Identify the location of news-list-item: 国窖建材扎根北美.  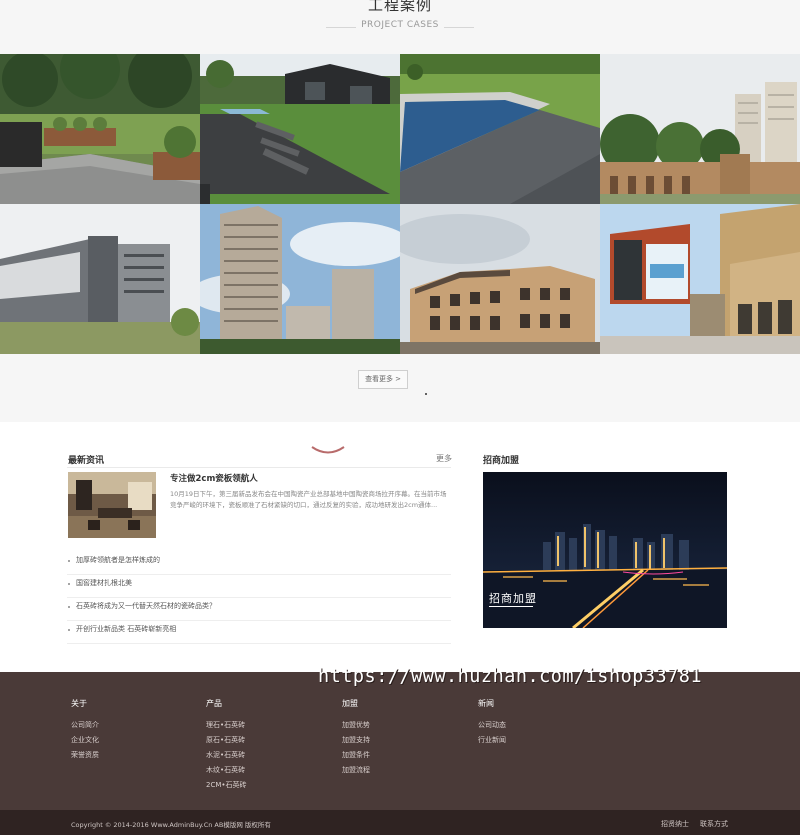
(259, 586).